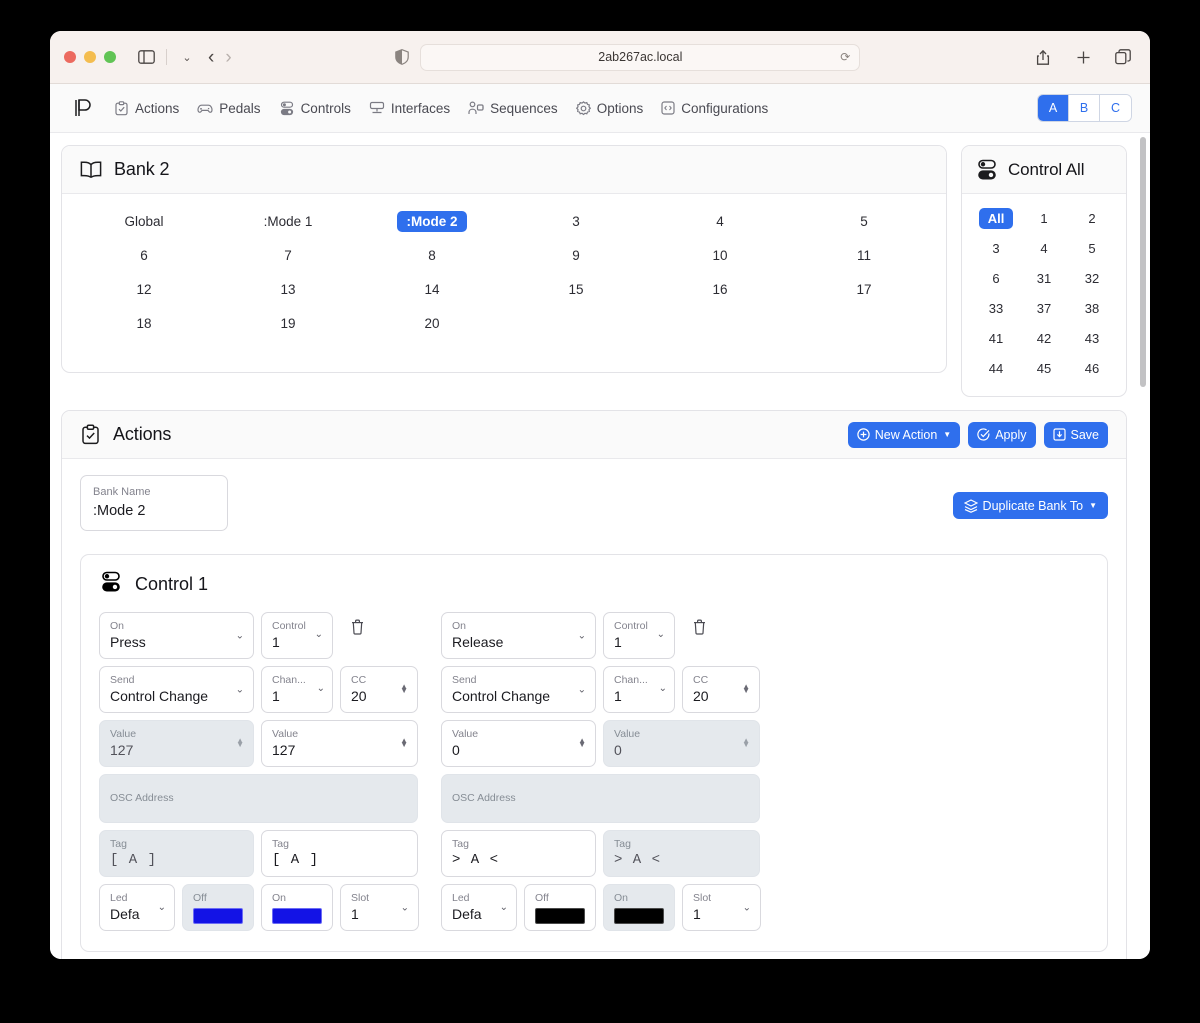 The image size is (1200, 1023). I want to click on control-all-cell: 4, so click(1044, 248).